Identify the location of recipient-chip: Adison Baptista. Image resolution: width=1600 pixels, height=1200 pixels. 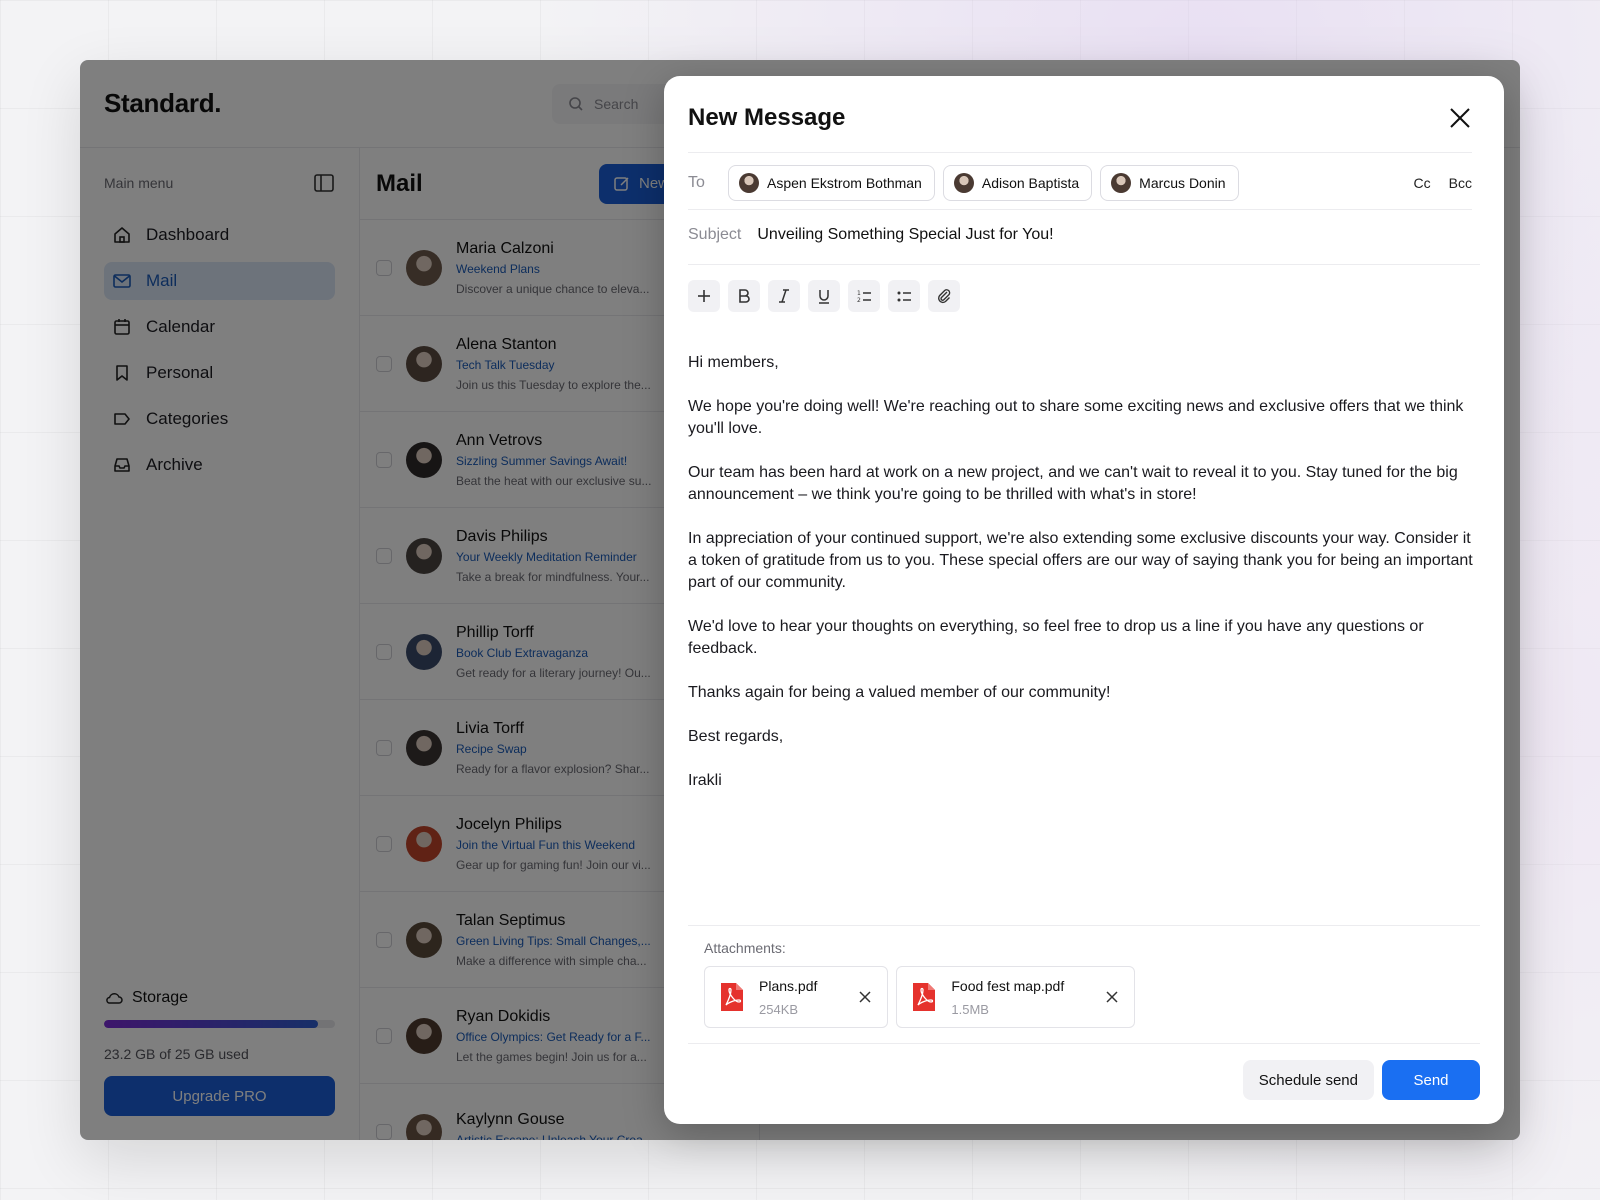
(1017, 183).